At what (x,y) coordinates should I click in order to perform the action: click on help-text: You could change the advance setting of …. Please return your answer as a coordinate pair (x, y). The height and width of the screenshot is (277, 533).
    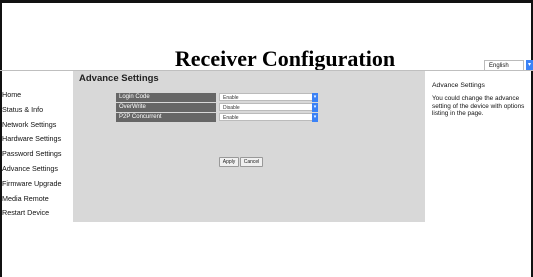
    Looking at the image, I should click on (478, 106).